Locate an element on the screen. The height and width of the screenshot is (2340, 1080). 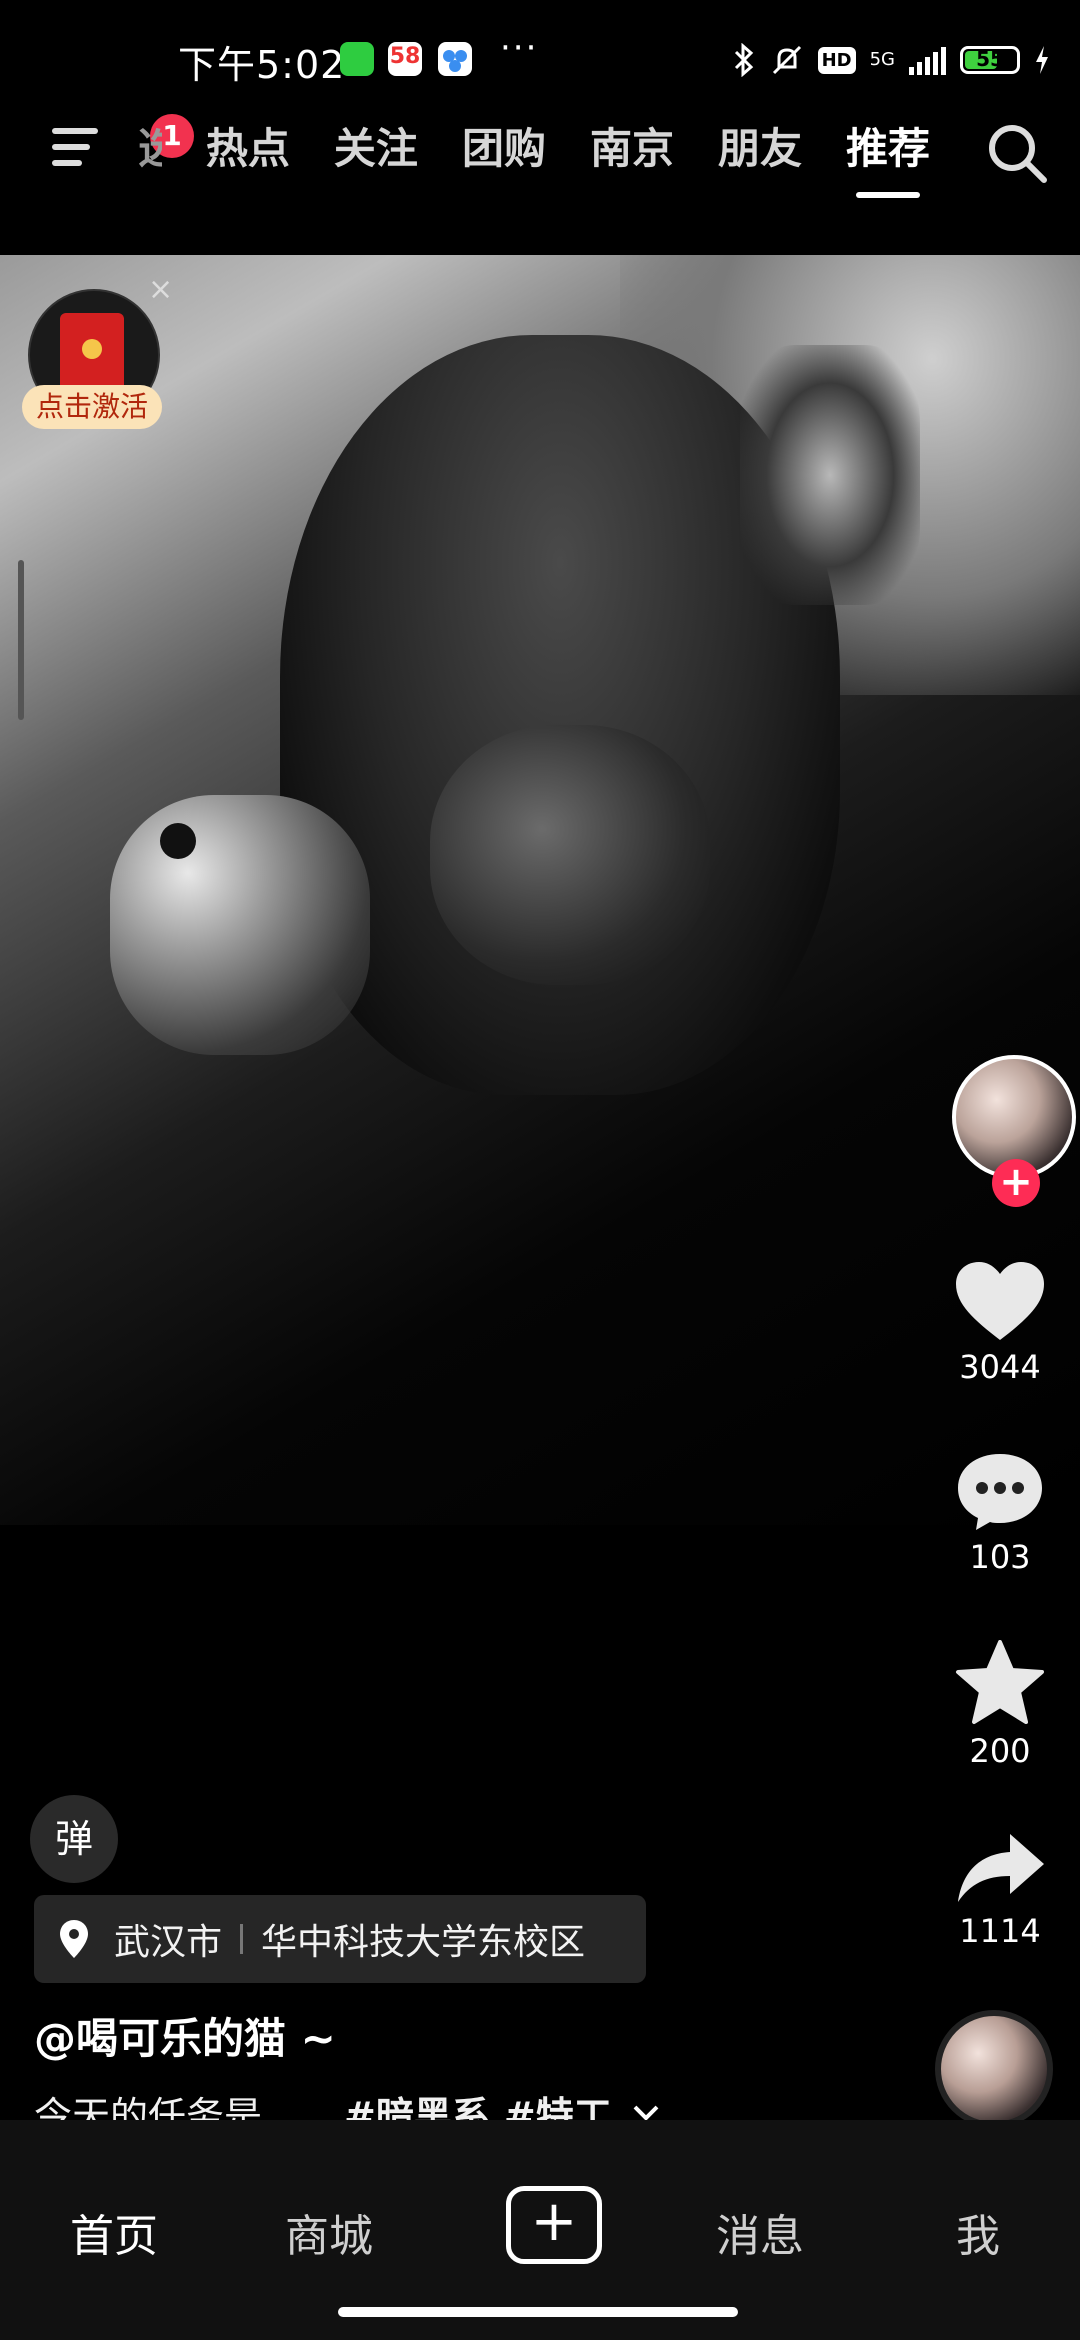
battery-icon: 55 is located at coordinates (990, 60).